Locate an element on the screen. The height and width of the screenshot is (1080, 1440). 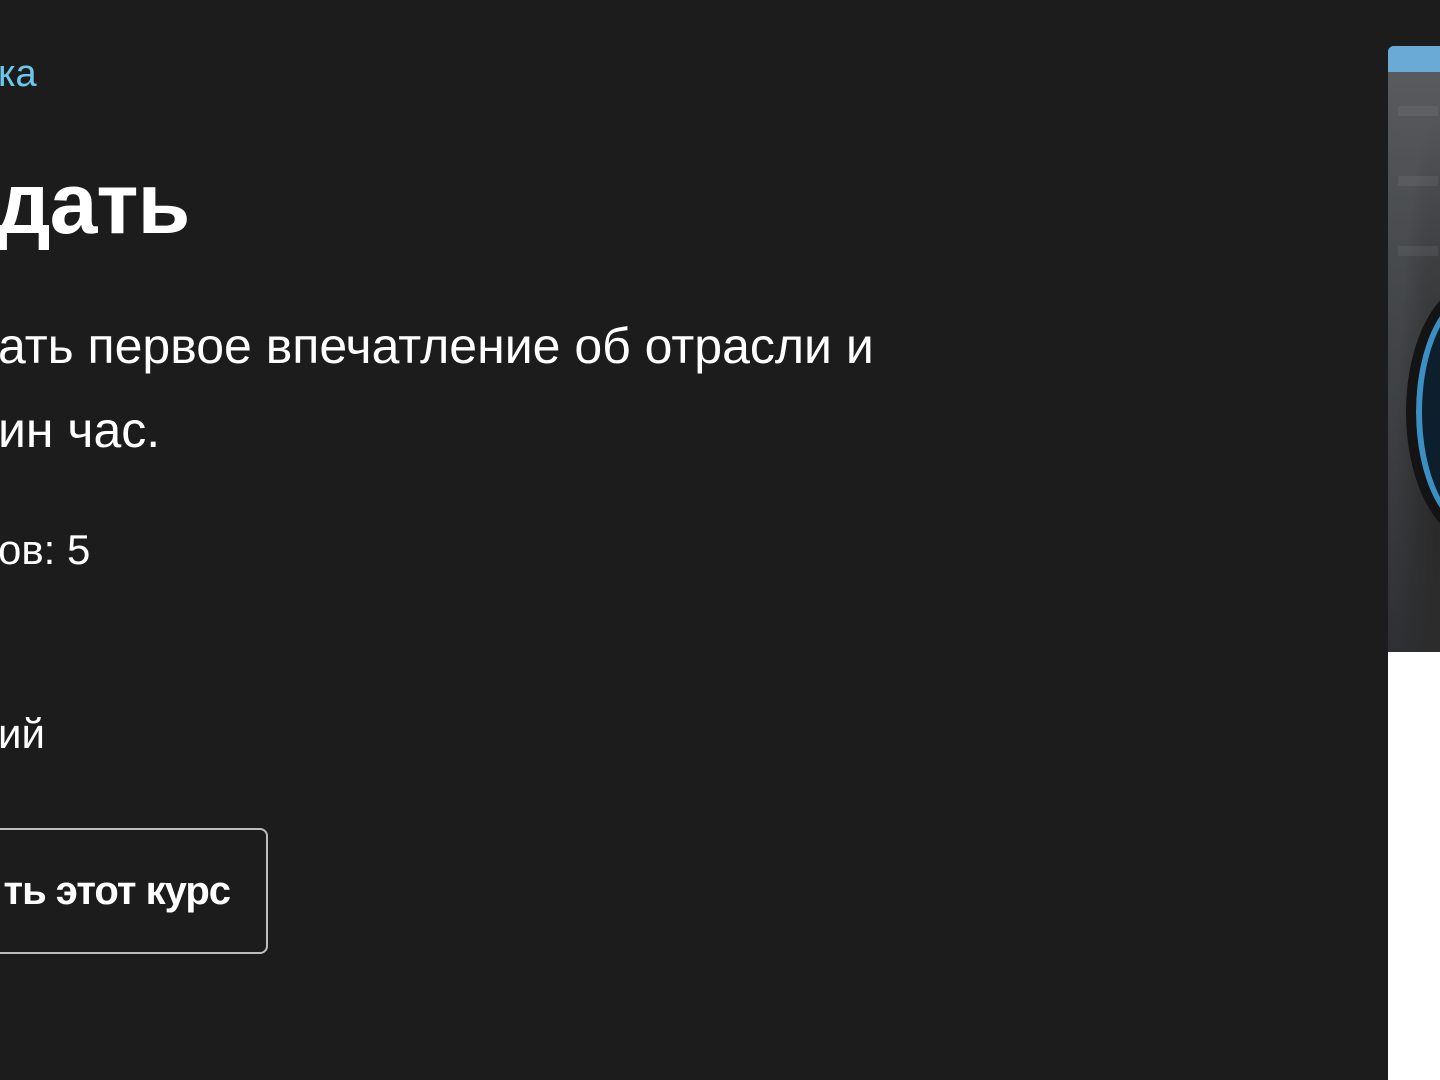
course-card is located at coordinates (1414, 563).